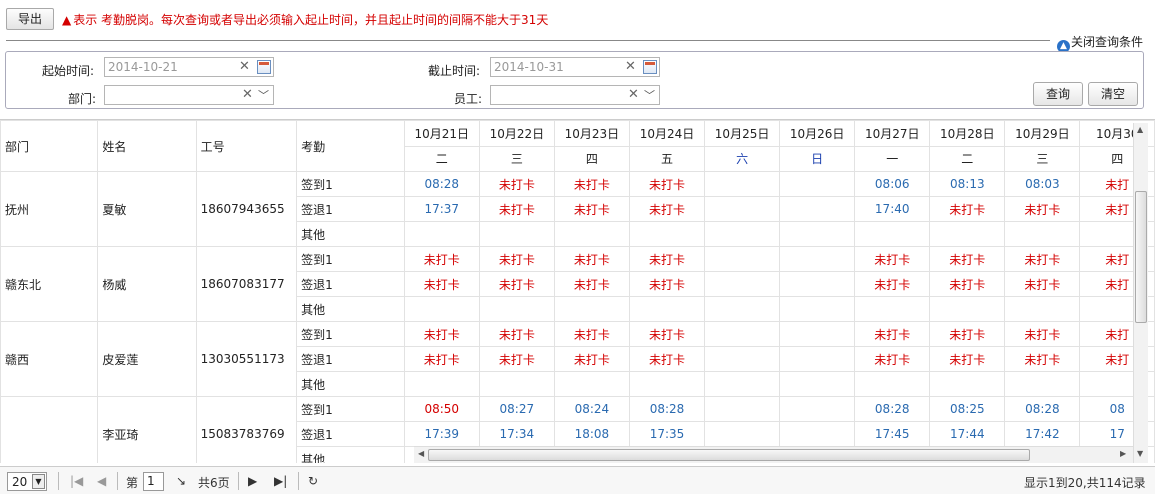  Describe the element at coordinates (817, 133) in the screenshot. I see `header-date: 10月26日` at that location.